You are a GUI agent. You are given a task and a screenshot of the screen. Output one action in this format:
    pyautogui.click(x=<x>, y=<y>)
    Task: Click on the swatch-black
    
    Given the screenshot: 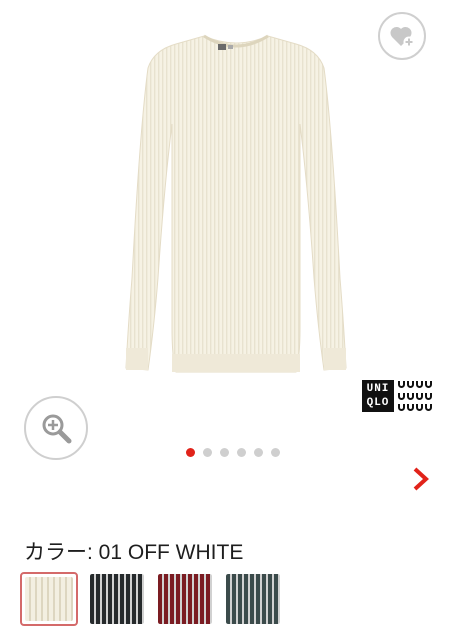 What is the action you would take?
    pyautogui.click(x=117, y=599)
    